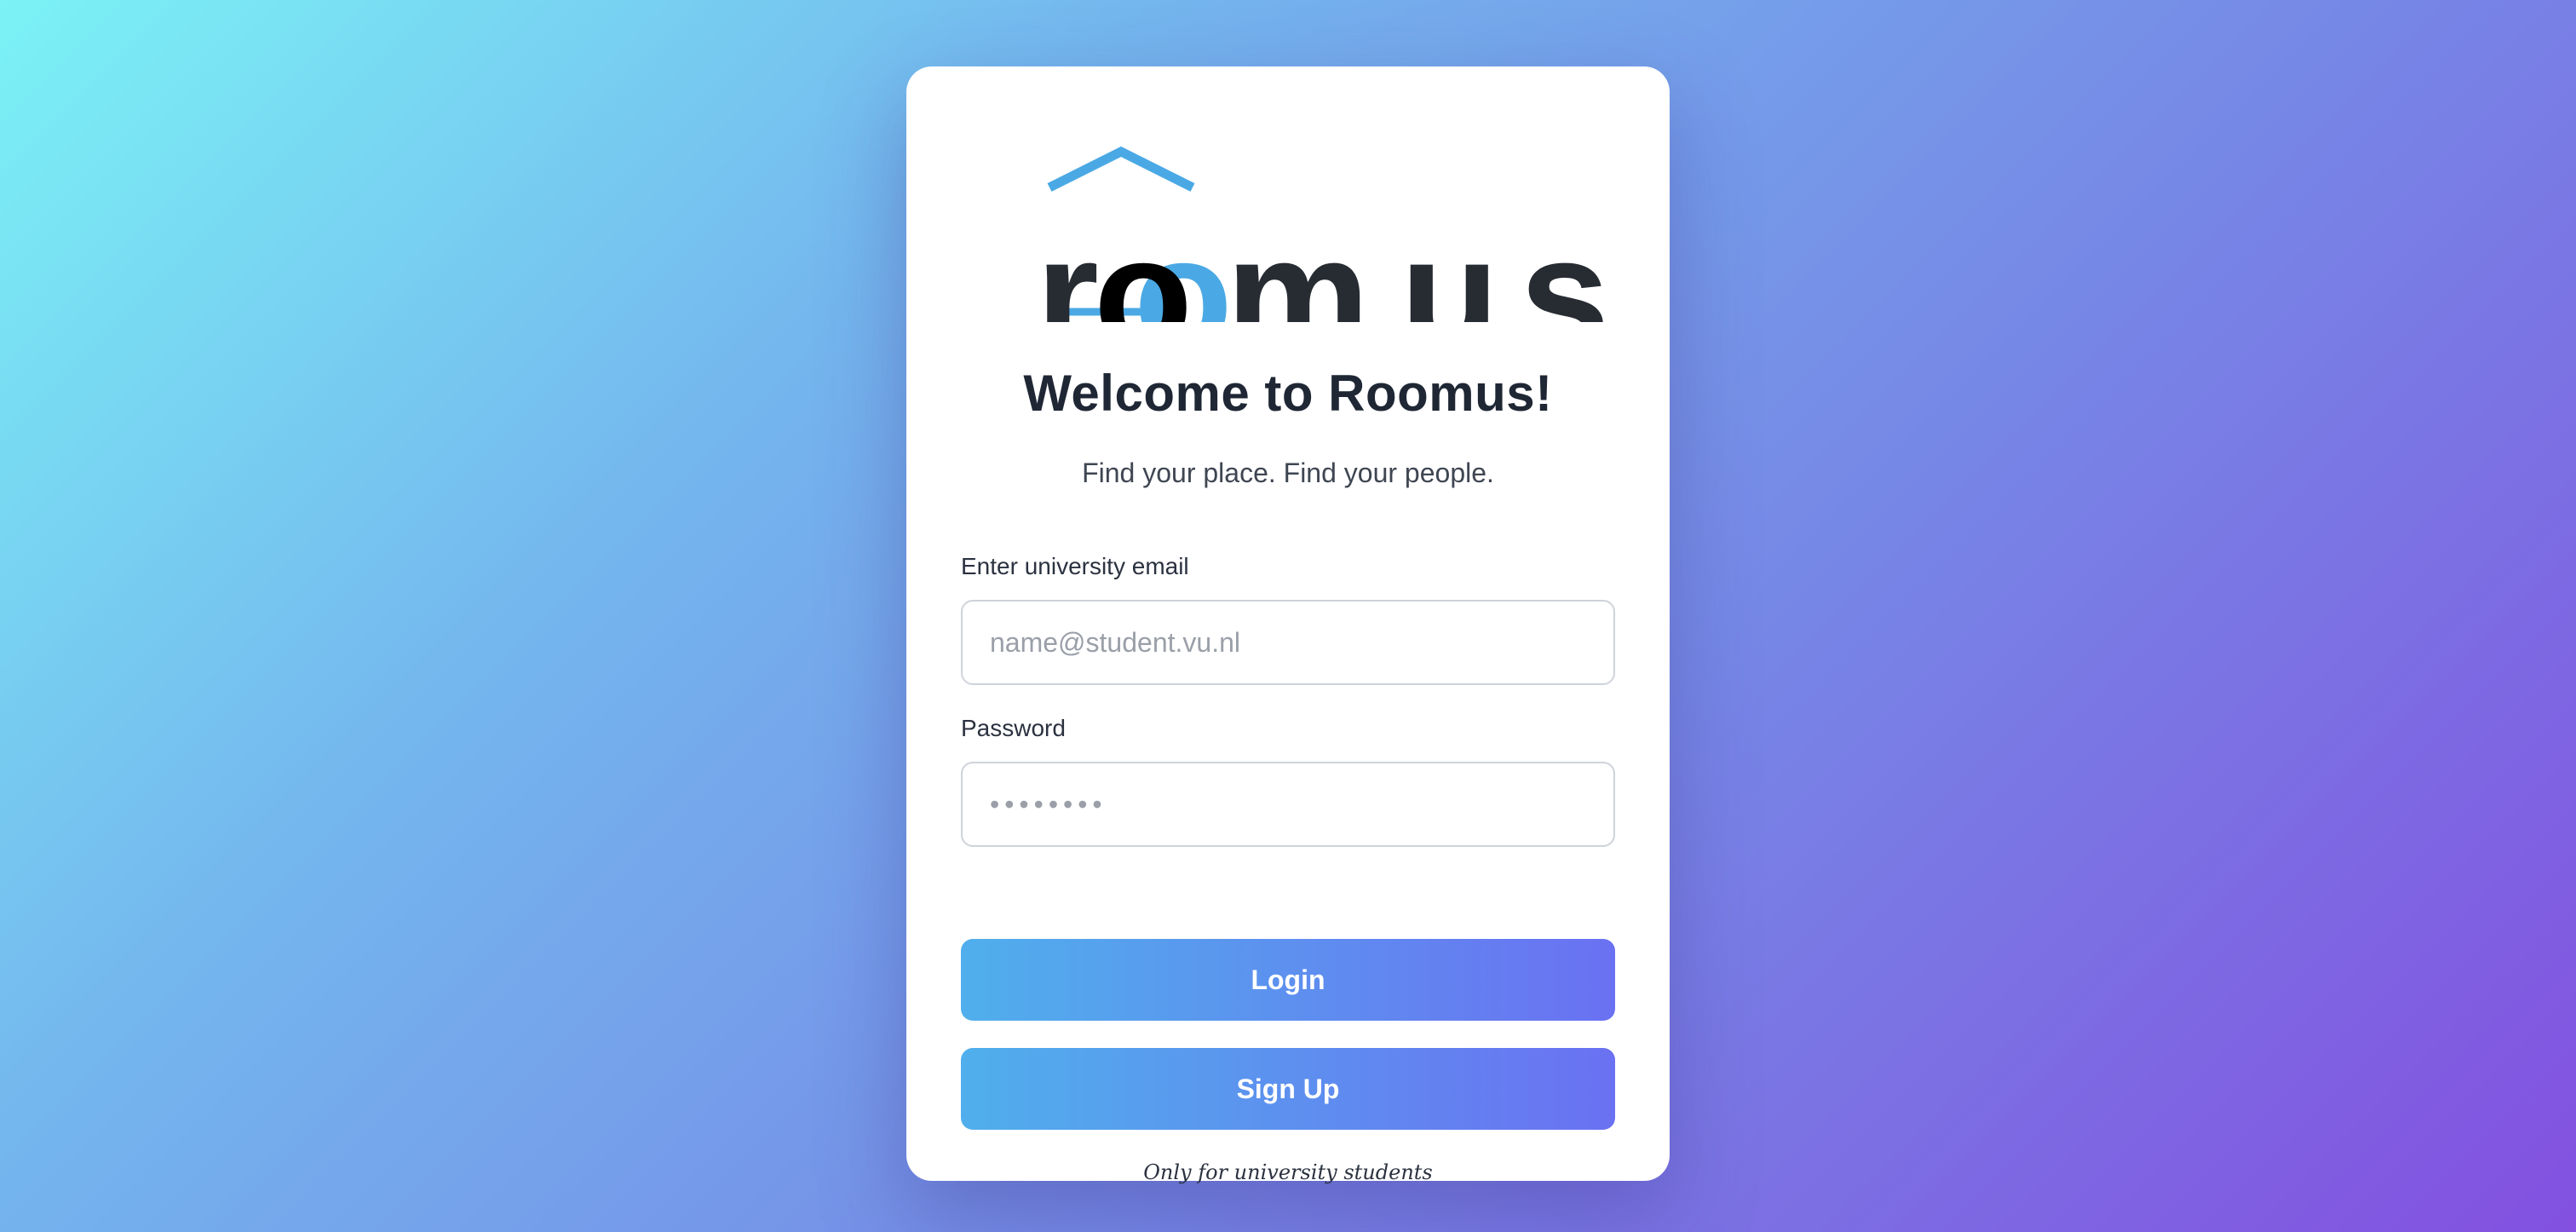 The width and height of the screenshot is (2576, 1232). I want to click on login-button: Login, so click(1288, 980).